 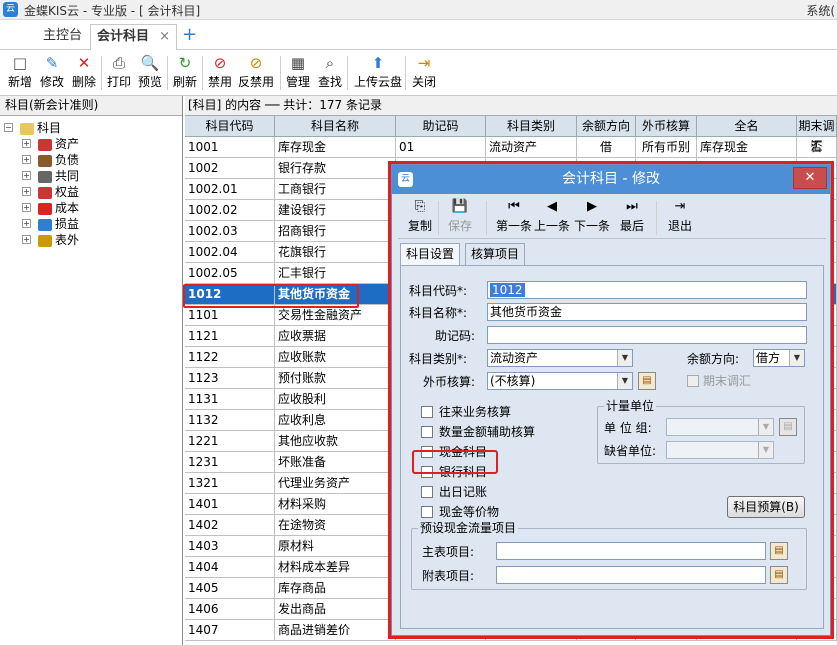 I want to click on find-icon: ⌕, so click(x=330, y=63).